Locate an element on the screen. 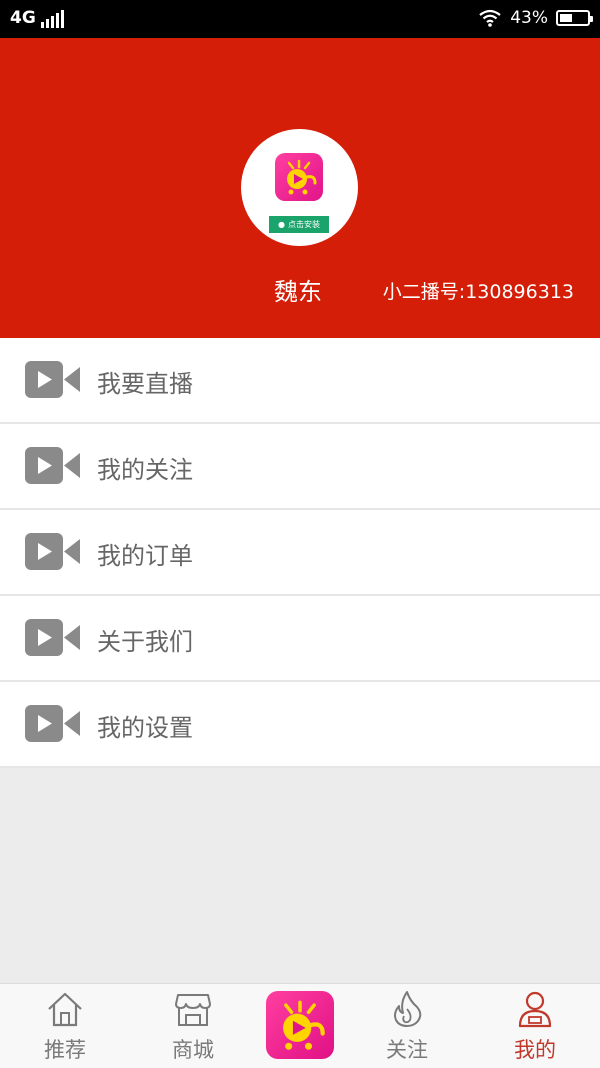  status-bar: 4G 43% is located at coordinates (300, 19).